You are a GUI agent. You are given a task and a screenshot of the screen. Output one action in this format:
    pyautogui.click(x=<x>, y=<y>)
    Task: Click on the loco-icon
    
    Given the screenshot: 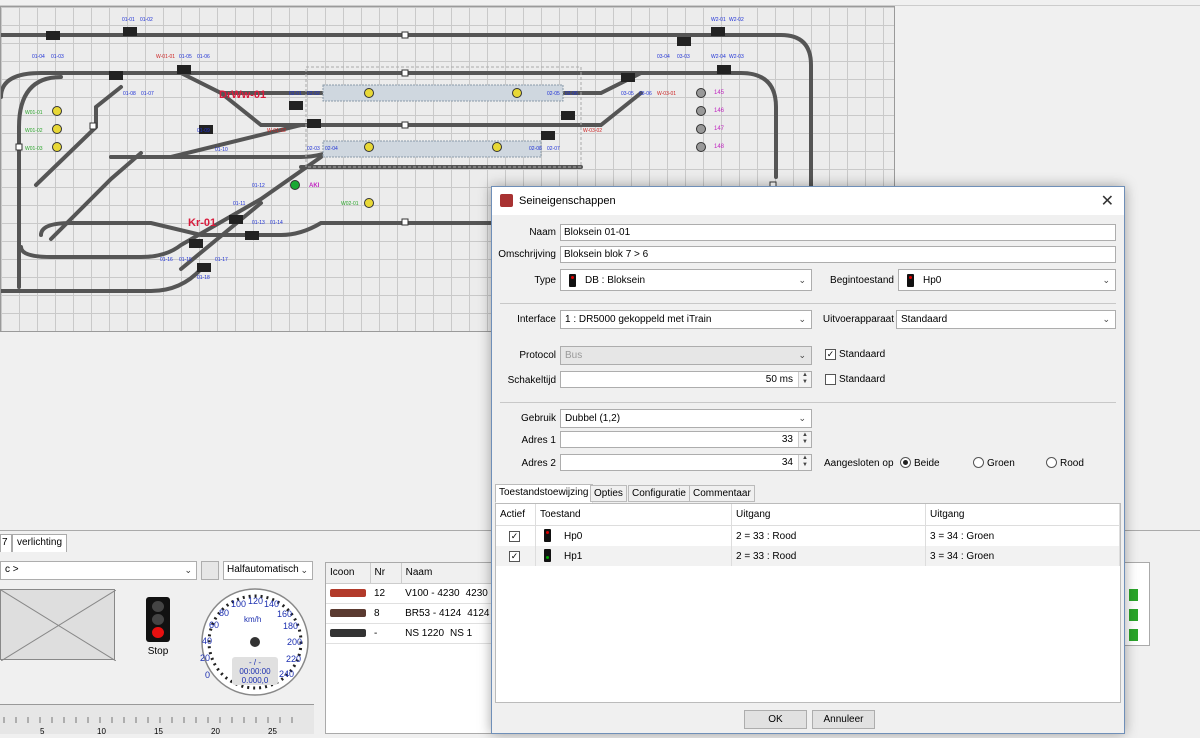 What is the action you would take?
    pyautogui.click(x=348, y=613)
    